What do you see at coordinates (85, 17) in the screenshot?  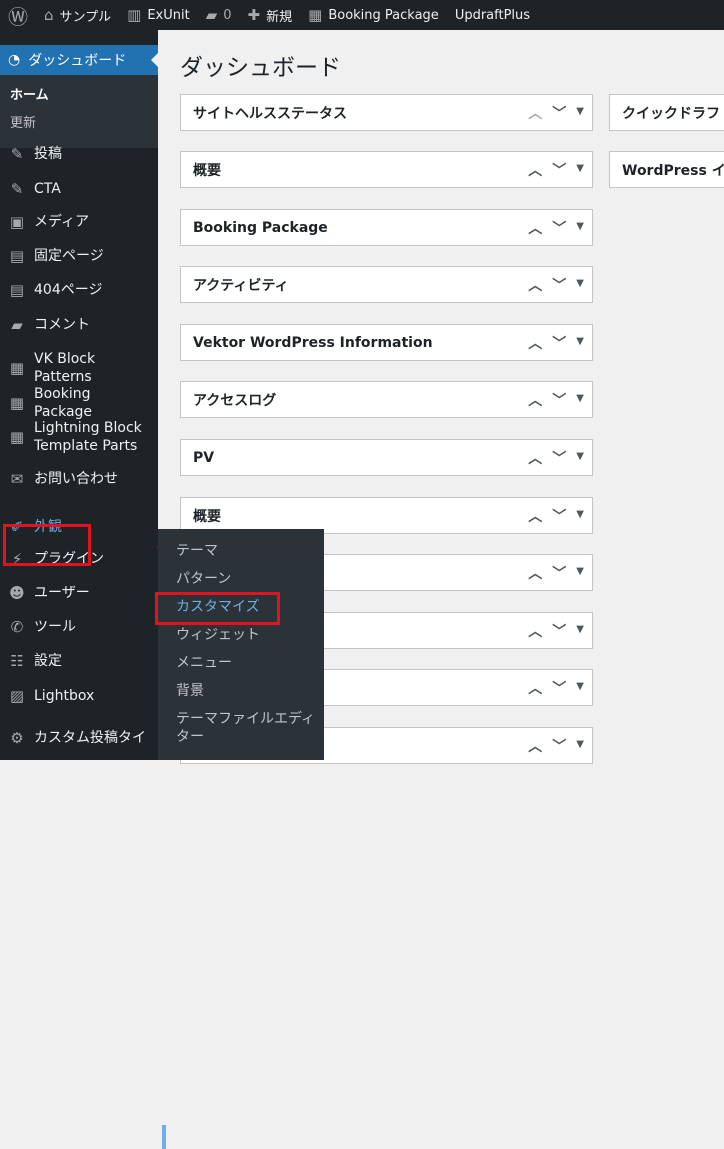 I see `adminbar-label: サンプル` at bounding box center [85, 17].